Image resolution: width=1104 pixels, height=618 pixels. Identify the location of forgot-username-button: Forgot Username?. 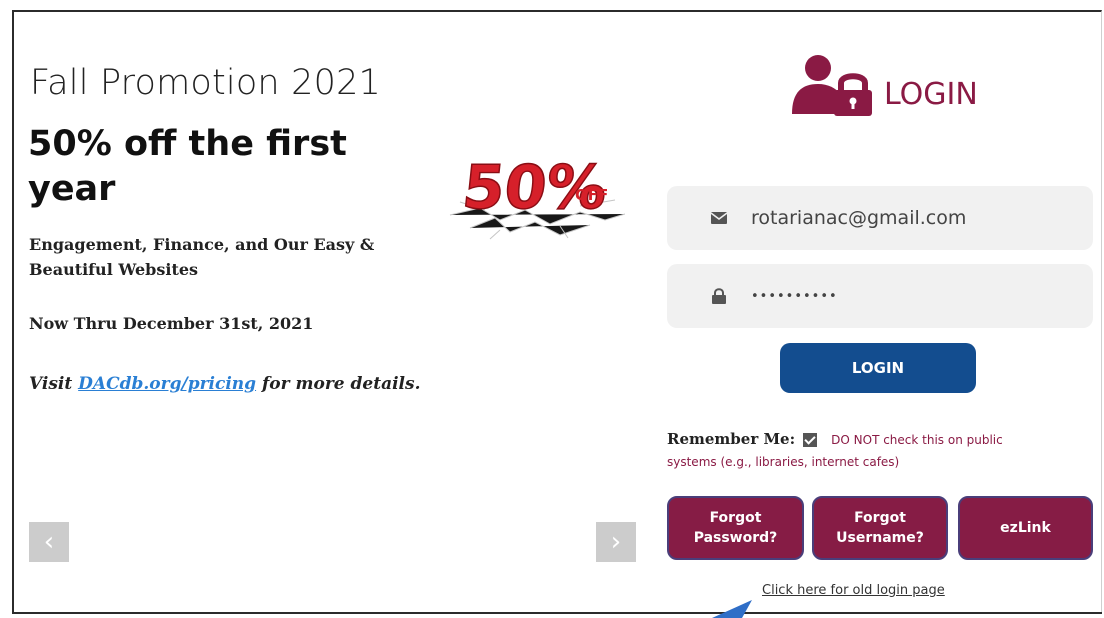
(880, 528).